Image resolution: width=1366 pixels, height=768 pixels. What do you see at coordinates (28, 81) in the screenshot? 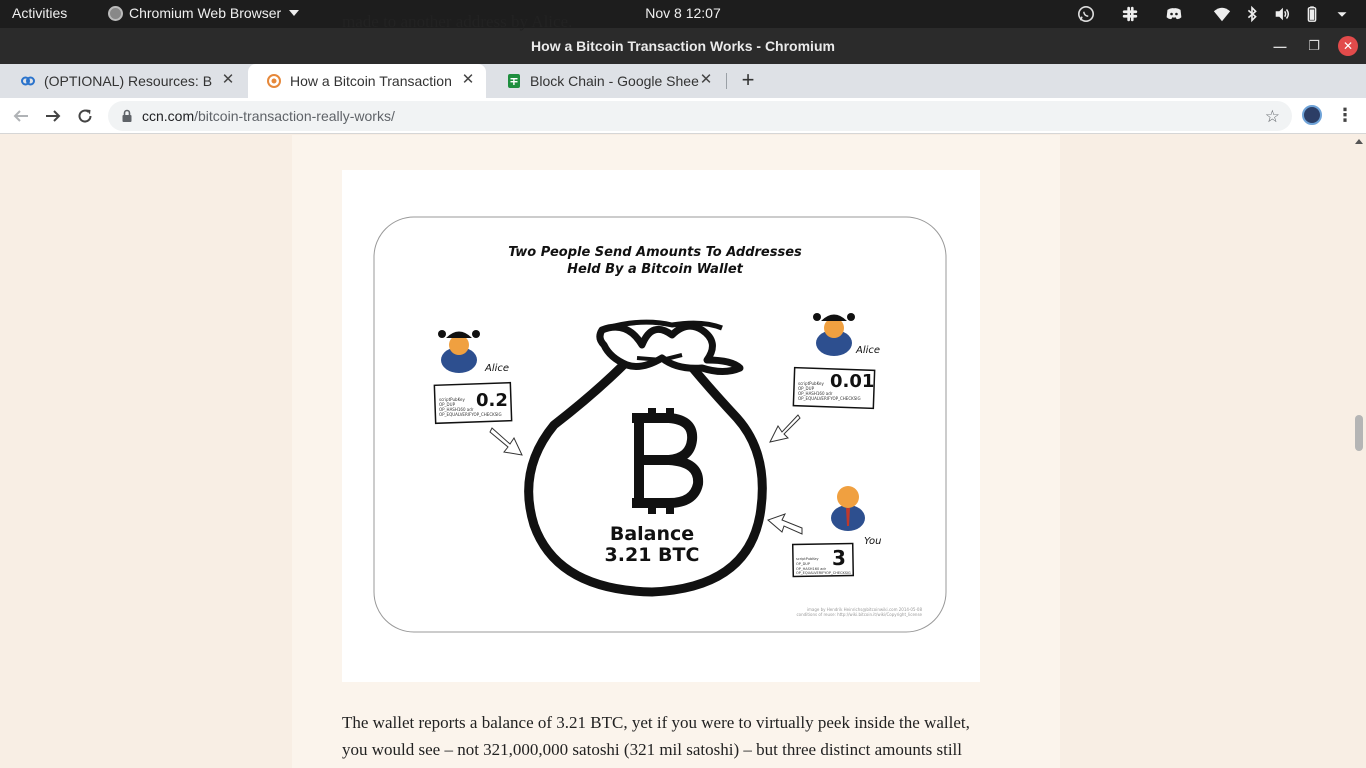
I see `coursera-icon` at bounding box center [28, 81].